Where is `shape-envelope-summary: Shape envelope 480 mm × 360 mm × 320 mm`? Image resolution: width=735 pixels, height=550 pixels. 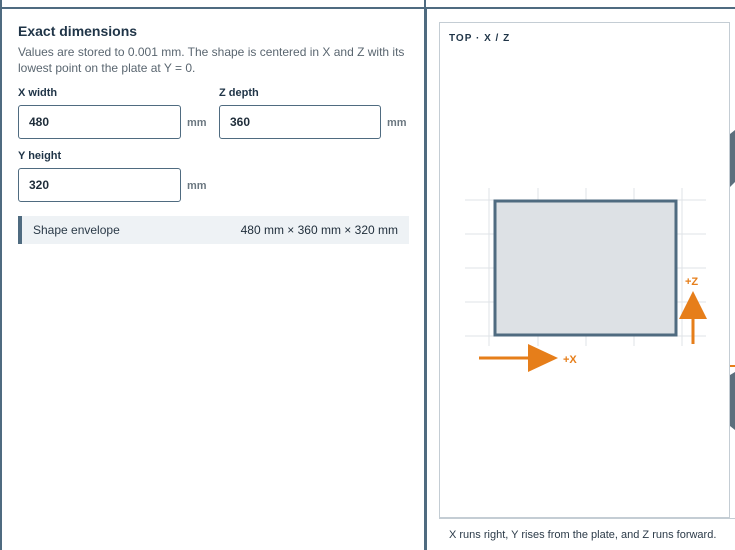 shape-envelope-summary: Shape envelope 480 mm × 360 mm × 320 mm is located at coordinates (213, 230).